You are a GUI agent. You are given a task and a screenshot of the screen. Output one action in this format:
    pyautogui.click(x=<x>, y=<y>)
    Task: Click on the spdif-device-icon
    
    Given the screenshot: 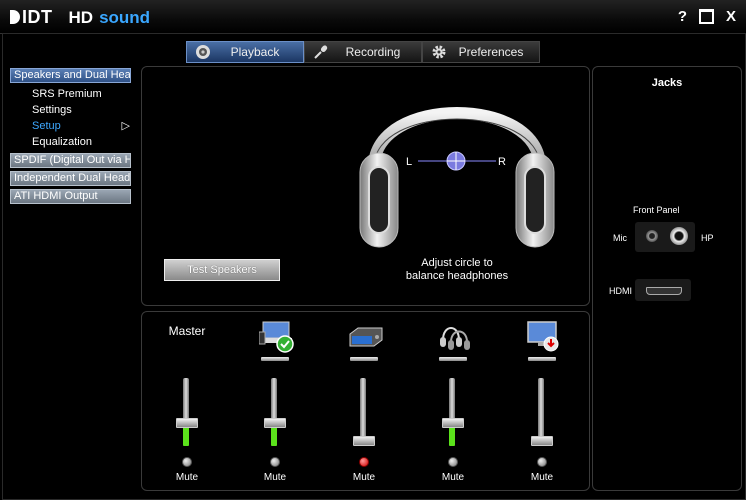 What is the action you would take?
    pyautogui.click(x=366, y=337)
    